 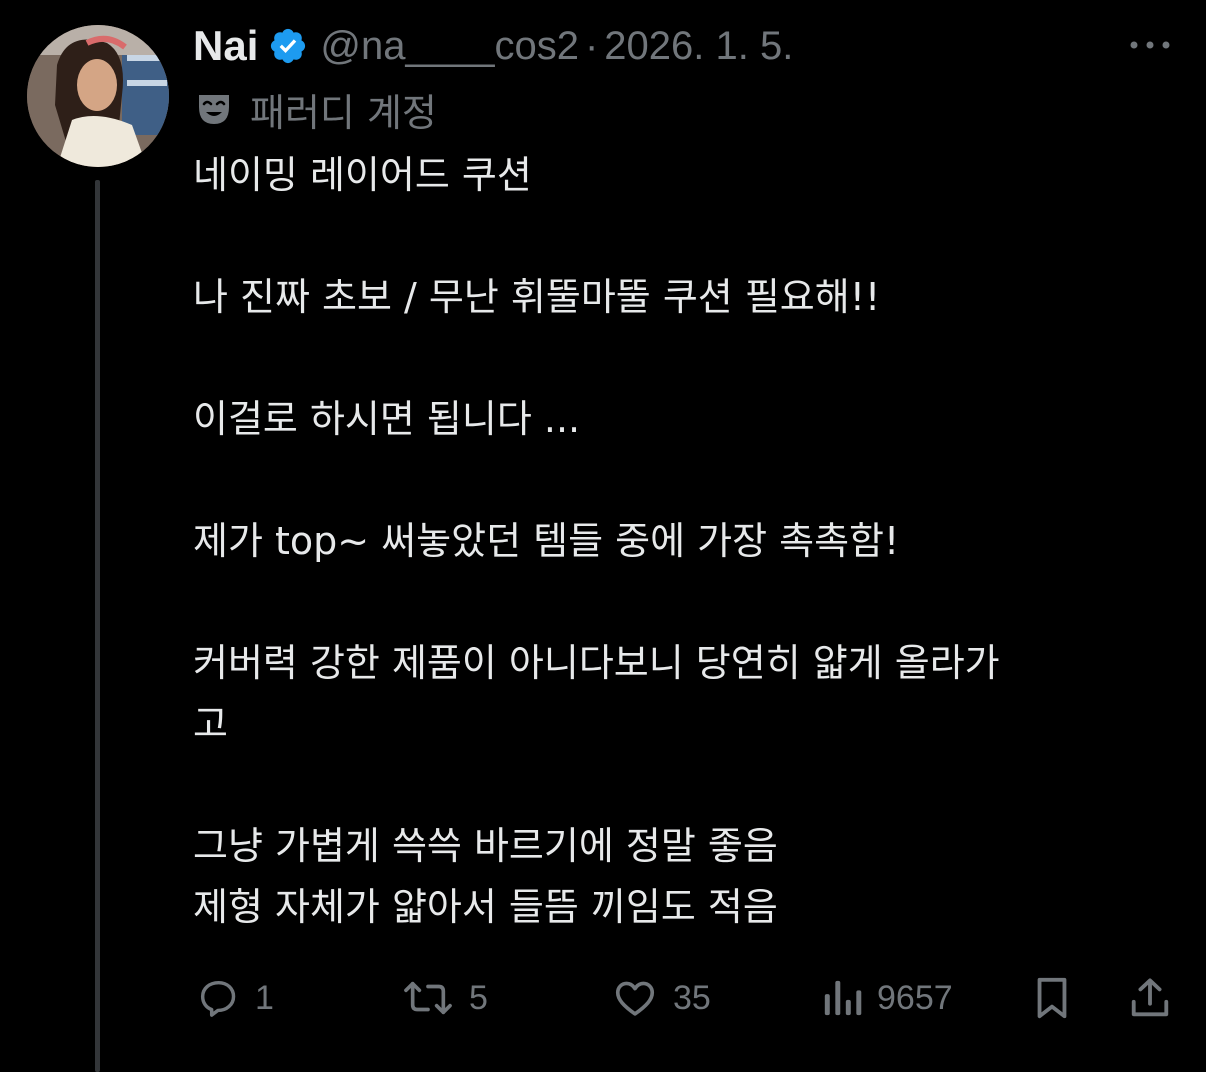 What do you see at coordinates (661, 998) in the screenshot?
I see `like-button: 35` at bounding box center [661, 998].